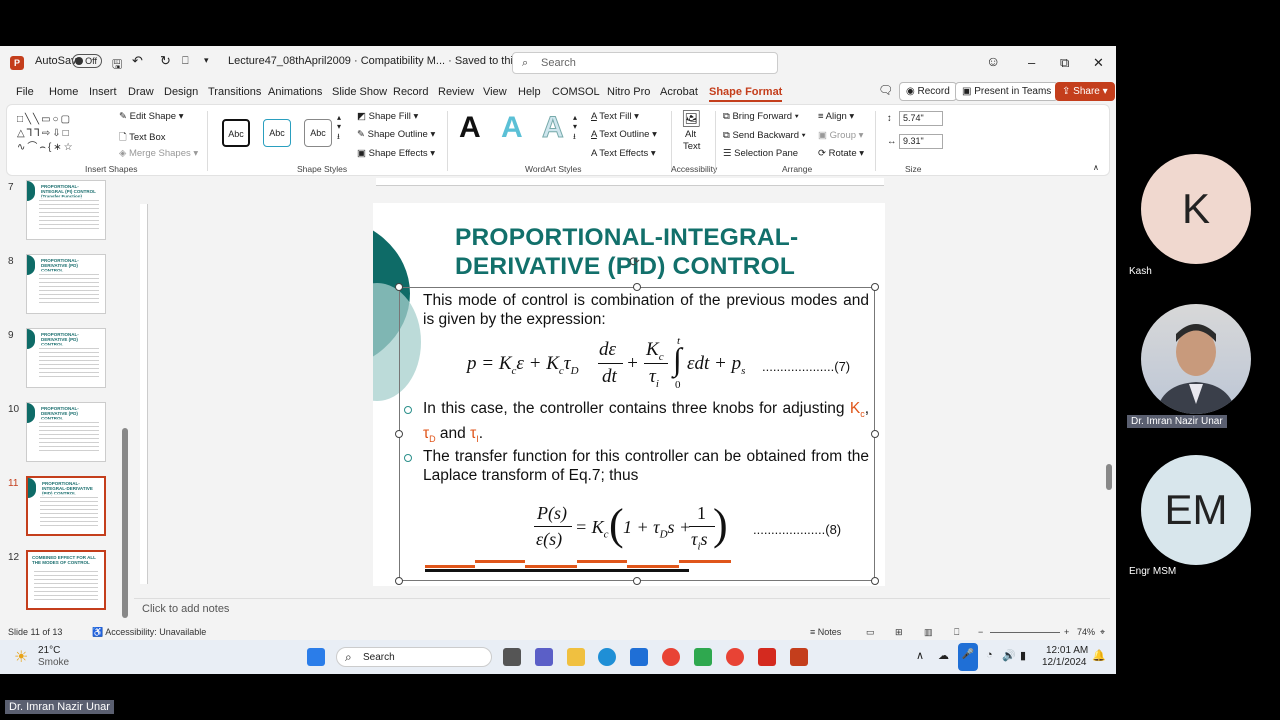 The width and height of the screenshot is (1280, 720). Describe the element at coordinates (645, 63) in the screenshot. I see `search-box: ⌕ Search` at that location.